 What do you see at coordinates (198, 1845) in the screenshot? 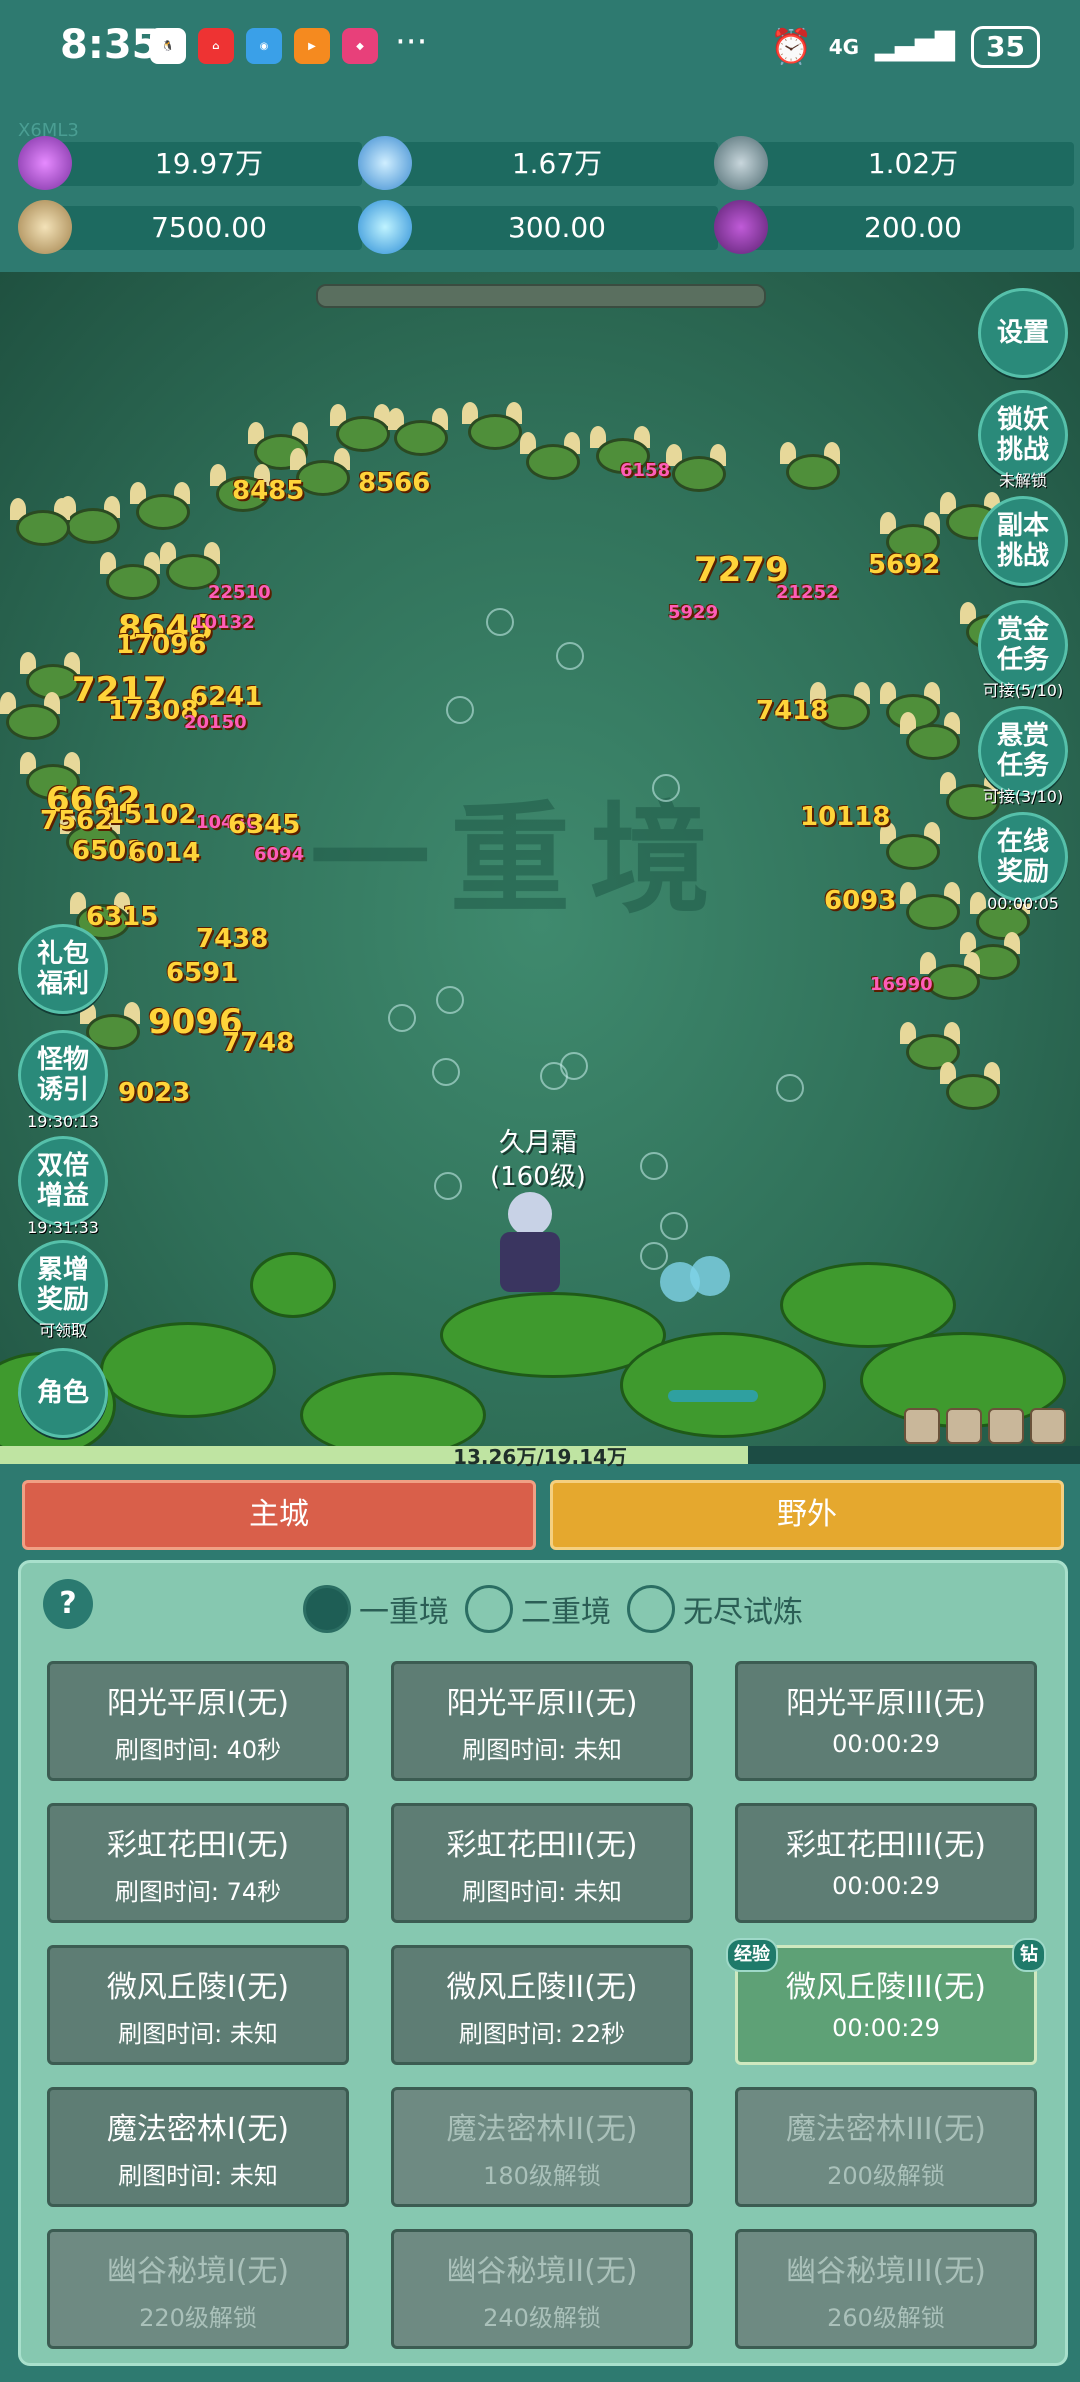
I see `map-name: 彩虹花田I(无)` at bounding box center [198, 1845].